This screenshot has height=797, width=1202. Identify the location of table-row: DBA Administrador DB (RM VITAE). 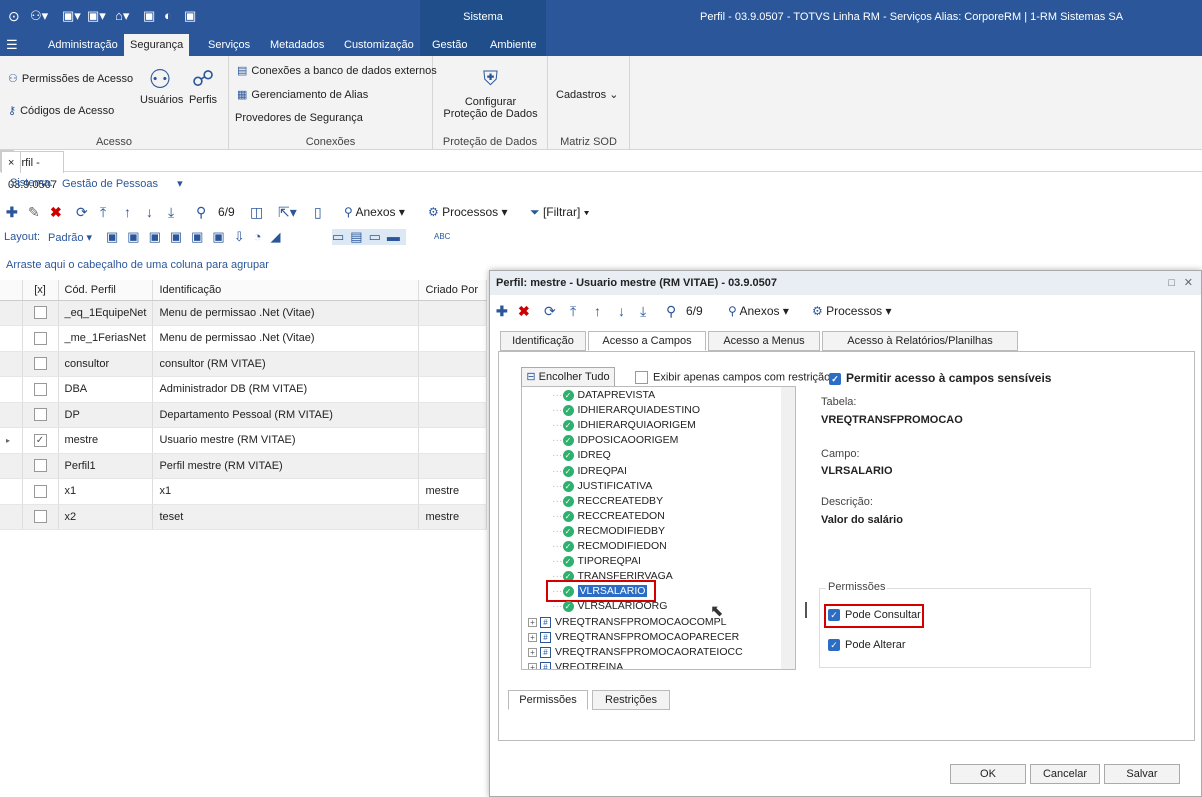
(243, 389).